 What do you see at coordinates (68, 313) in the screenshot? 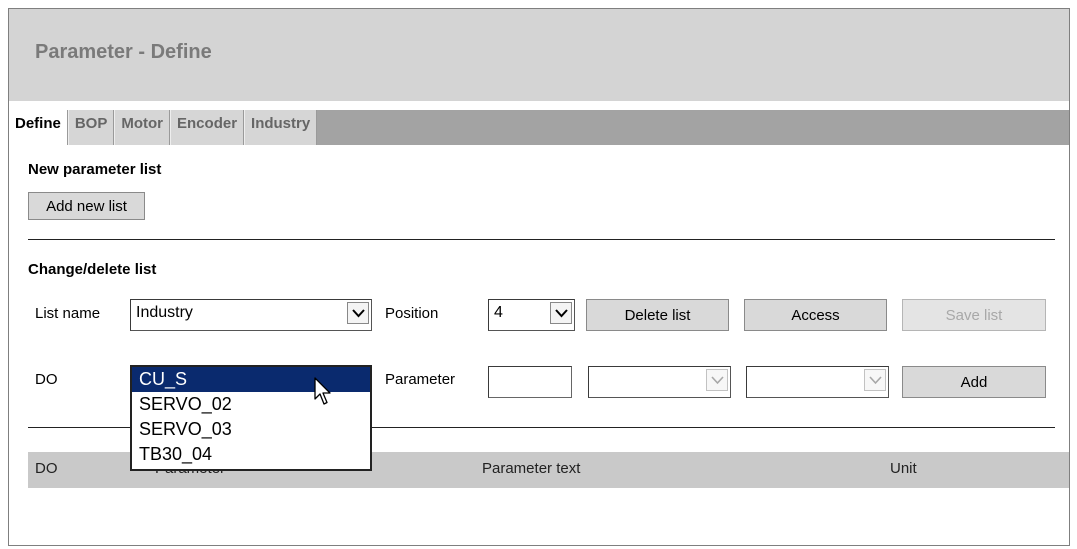
I see `list-name-label: List name` at bounding box center [68, 313].